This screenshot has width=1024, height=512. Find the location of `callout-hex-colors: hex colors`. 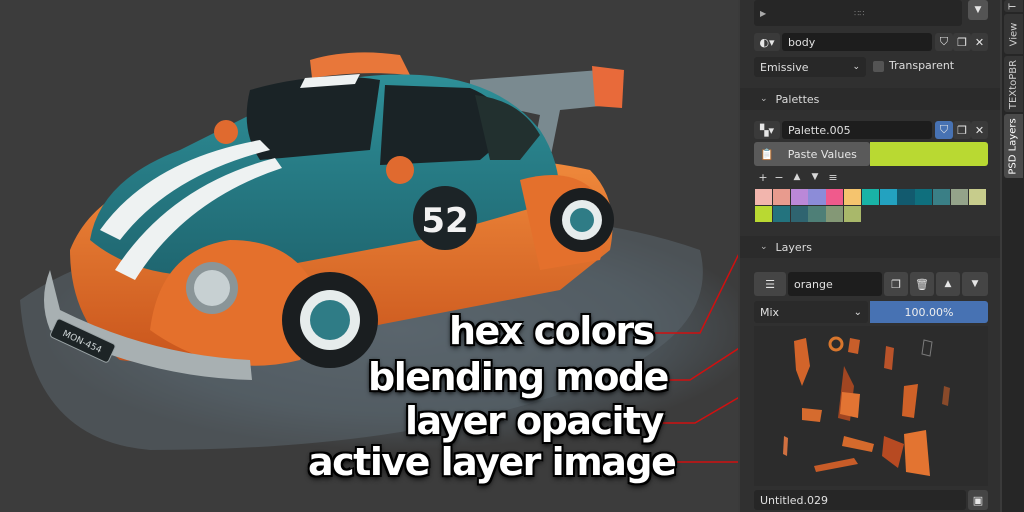

callout-hex-colors: hex colors is located at coordinates (552, 331).